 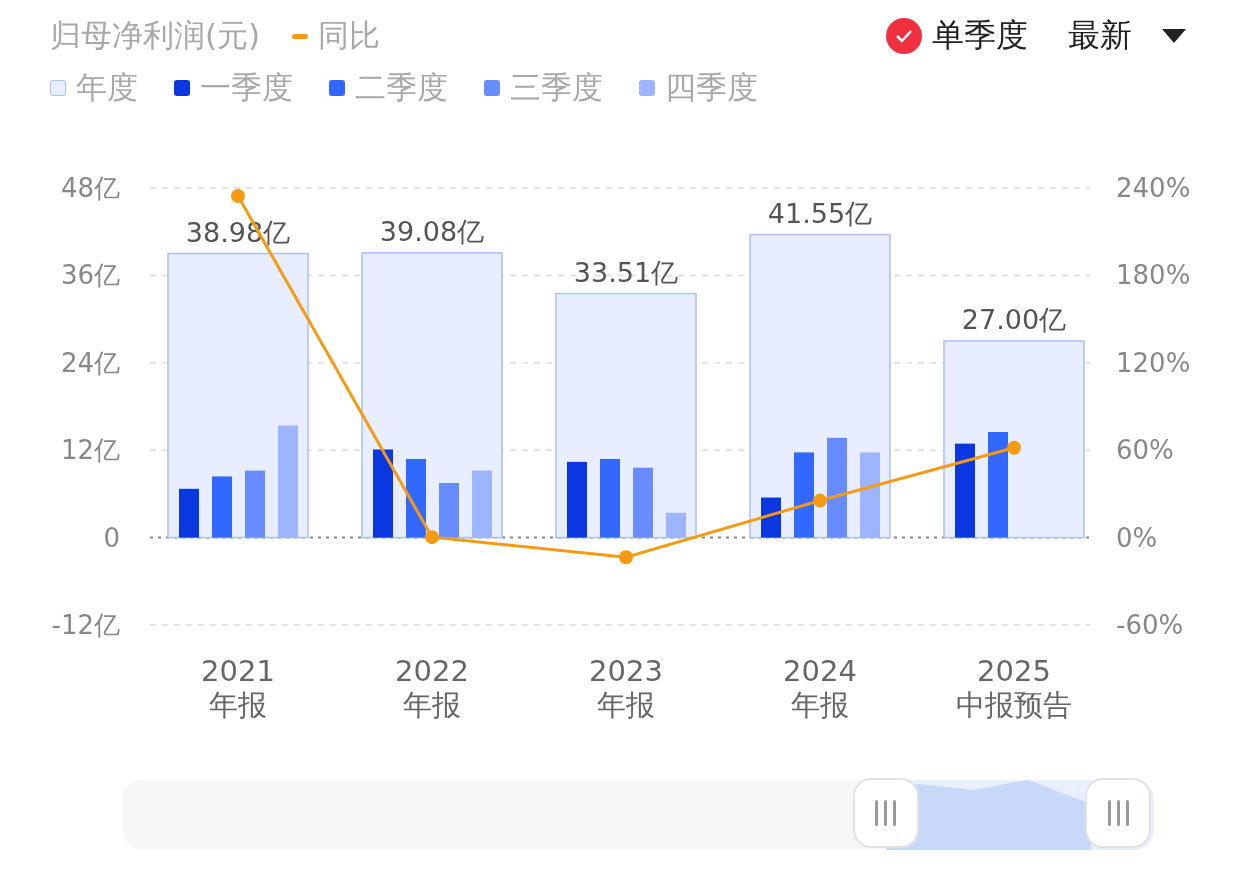 I want to click on legend-item: 三季度, so click(x=543, y=88).